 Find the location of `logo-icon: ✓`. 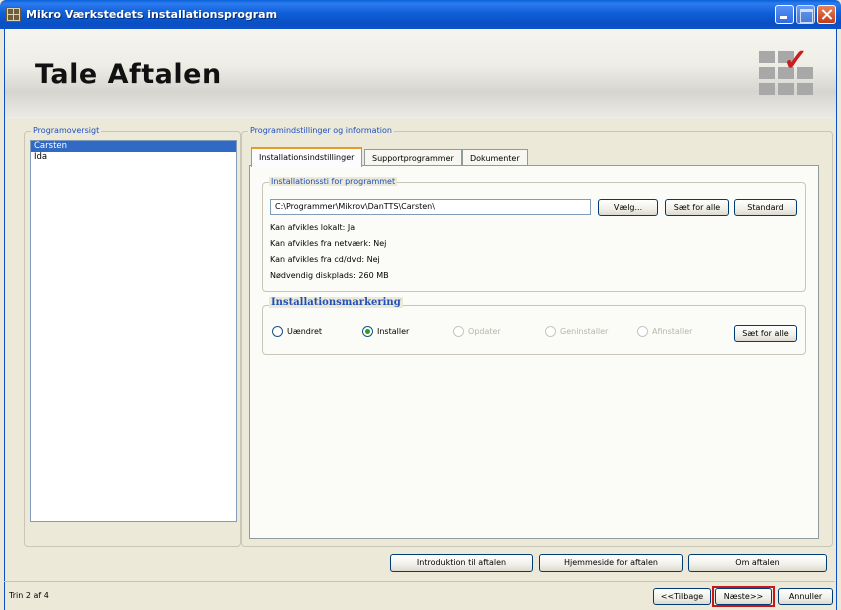

logo-icon: ✓ is located at coordinates (786, 69).